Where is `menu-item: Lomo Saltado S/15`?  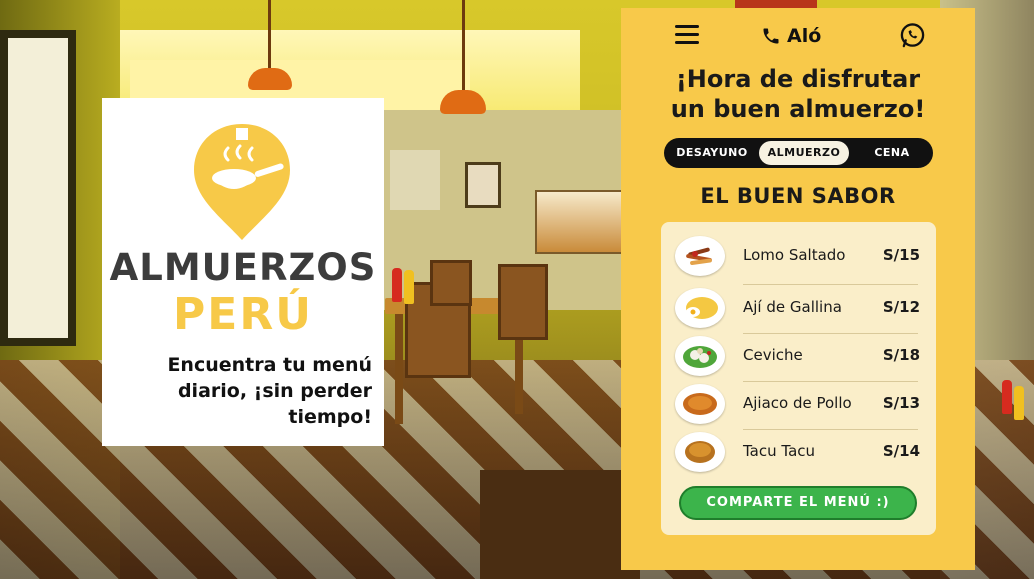
menu-item: Lomo Saltado S/15 is located at coordinates (798, 256).